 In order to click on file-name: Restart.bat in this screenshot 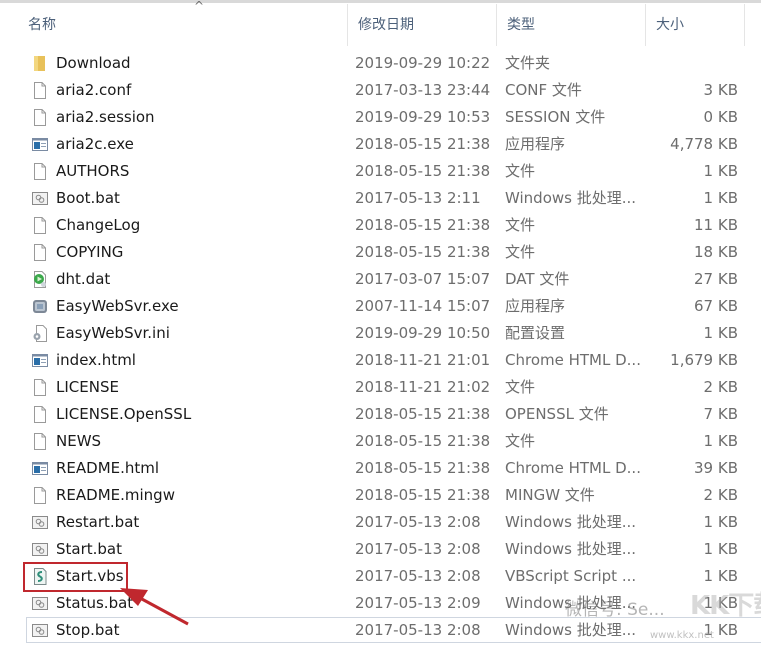, I will do `click(98, 522)`.